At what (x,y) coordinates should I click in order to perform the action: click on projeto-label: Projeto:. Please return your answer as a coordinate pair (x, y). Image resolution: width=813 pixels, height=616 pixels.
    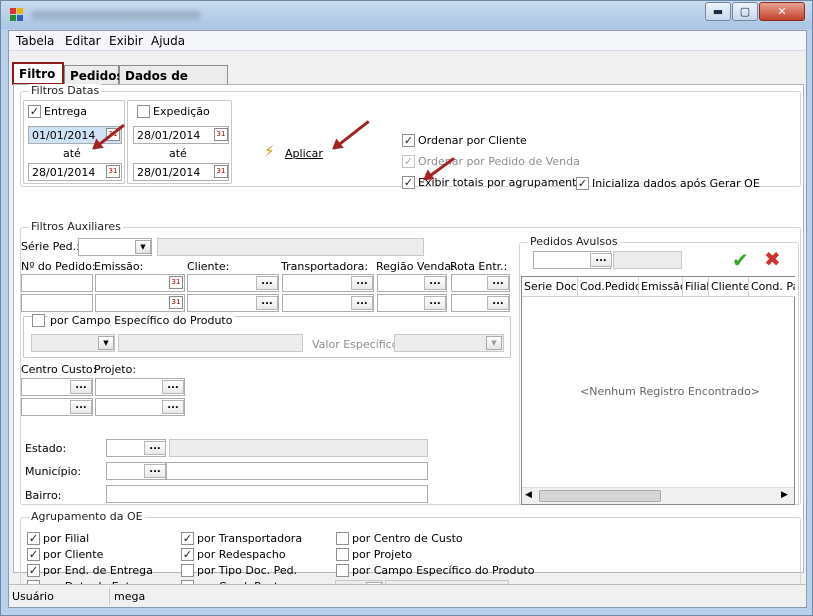
    Looking at the image, I should click on (115, 369).